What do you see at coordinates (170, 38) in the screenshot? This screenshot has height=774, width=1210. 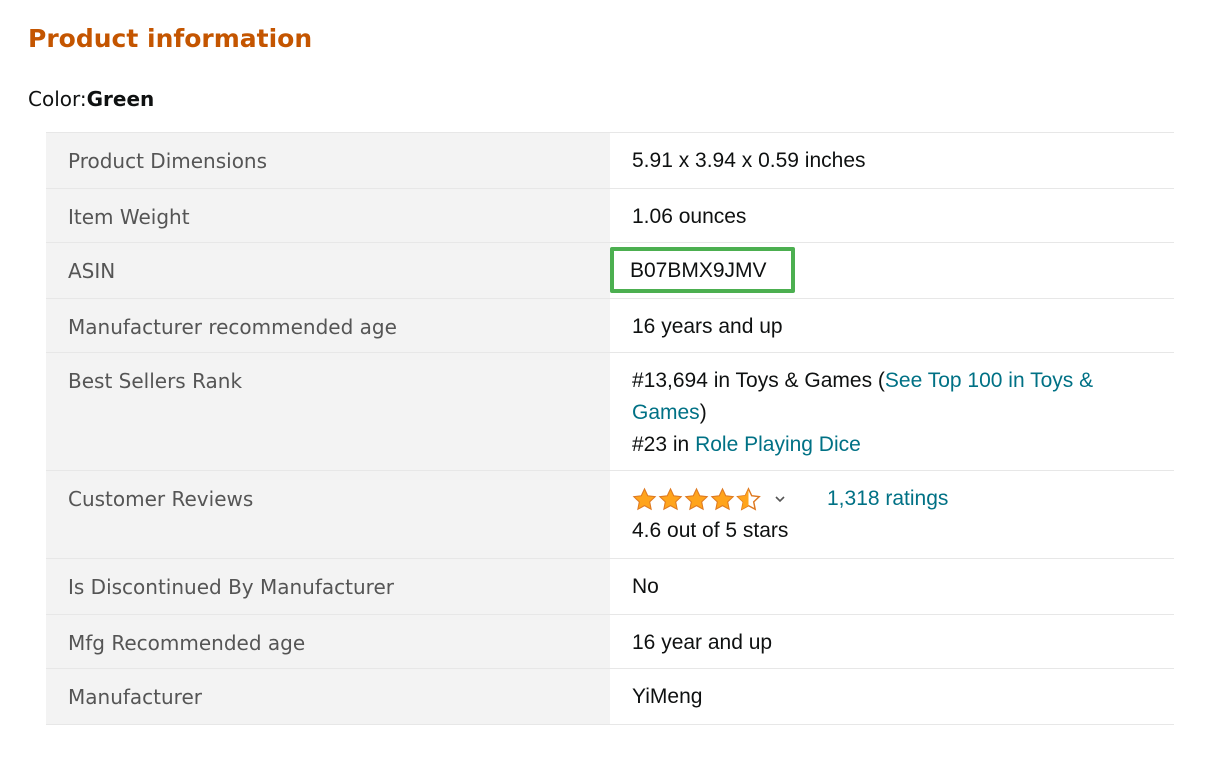 I see `section-title: Product information` at bounding box center [170, 38].